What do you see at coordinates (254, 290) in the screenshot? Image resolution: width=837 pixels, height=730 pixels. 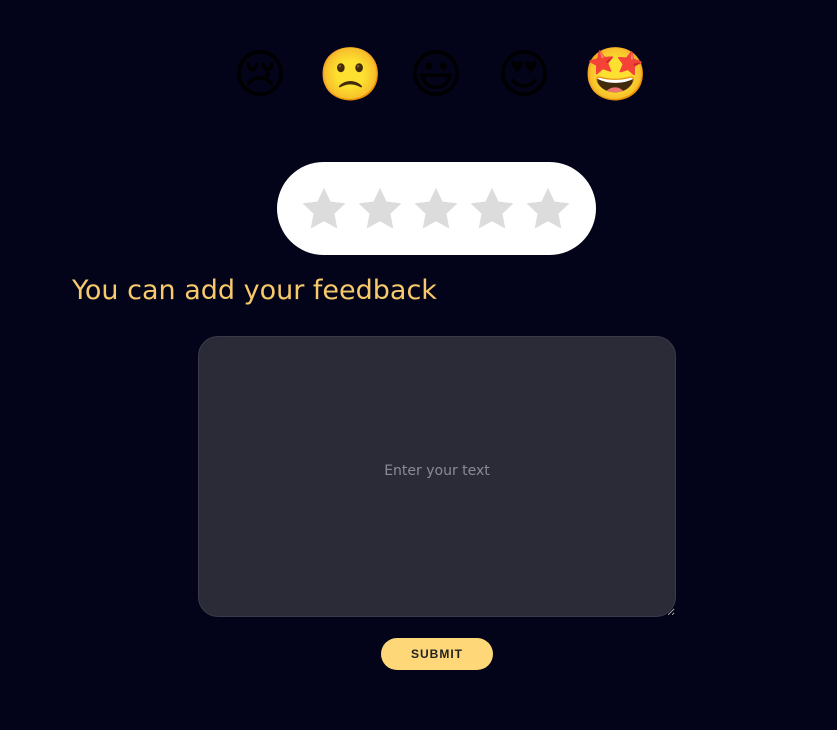 I see `feedback-heading: You can add your feedback` at bounding box center [254, 290].